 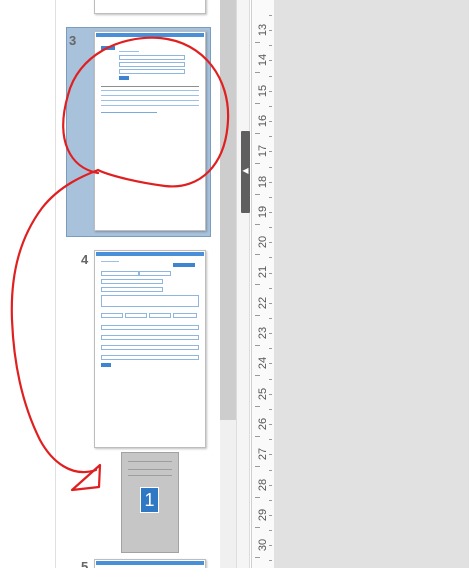 What do you see at coordinates (85, 259) in the screenshot?
I see `page-number-4: 4` at bounding box center [85, 259].